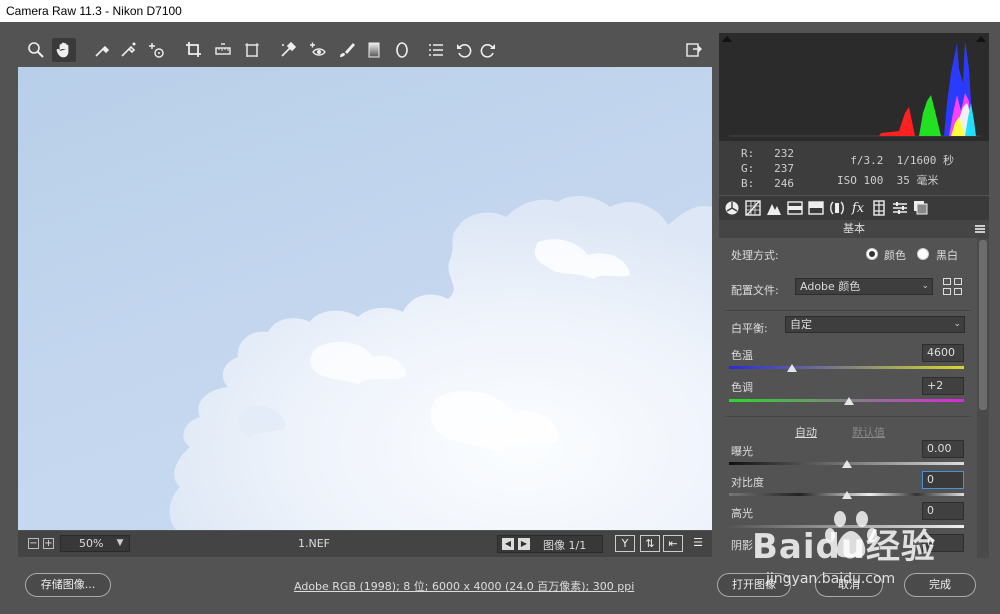 This screenshot has height=614, width=1000. Describe the element at coordinates (943, 386) in the screenshot. I see `tint-input: +2` at that location.